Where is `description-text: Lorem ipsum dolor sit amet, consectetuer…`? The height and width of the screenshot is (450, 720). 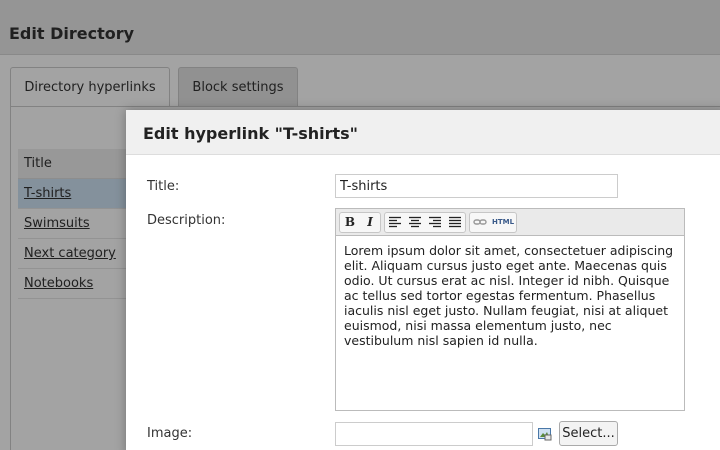
description-text: Lorem ipsum dolor sit amet, consectetuer… is located at coordinates (510, 295).